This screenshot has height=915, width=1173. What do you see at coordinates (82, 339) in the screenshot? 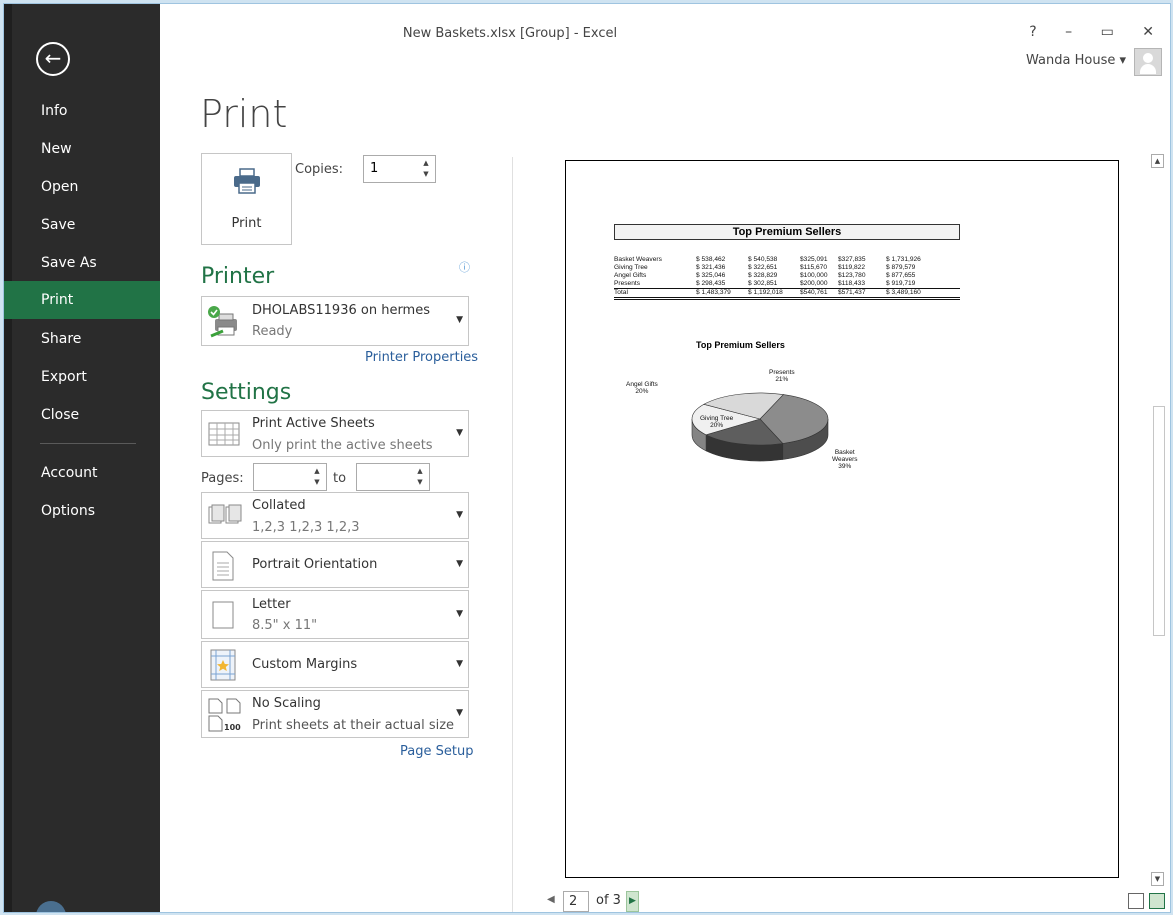
I see `sidebar-item-share: Share` at bounding box center [82, 339].